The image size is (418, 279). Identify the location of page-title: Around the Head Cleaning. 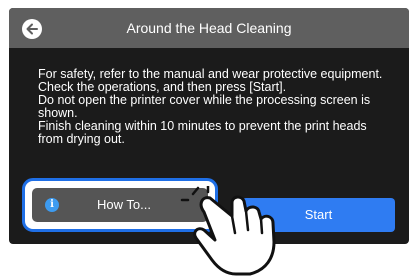
(209, 28).